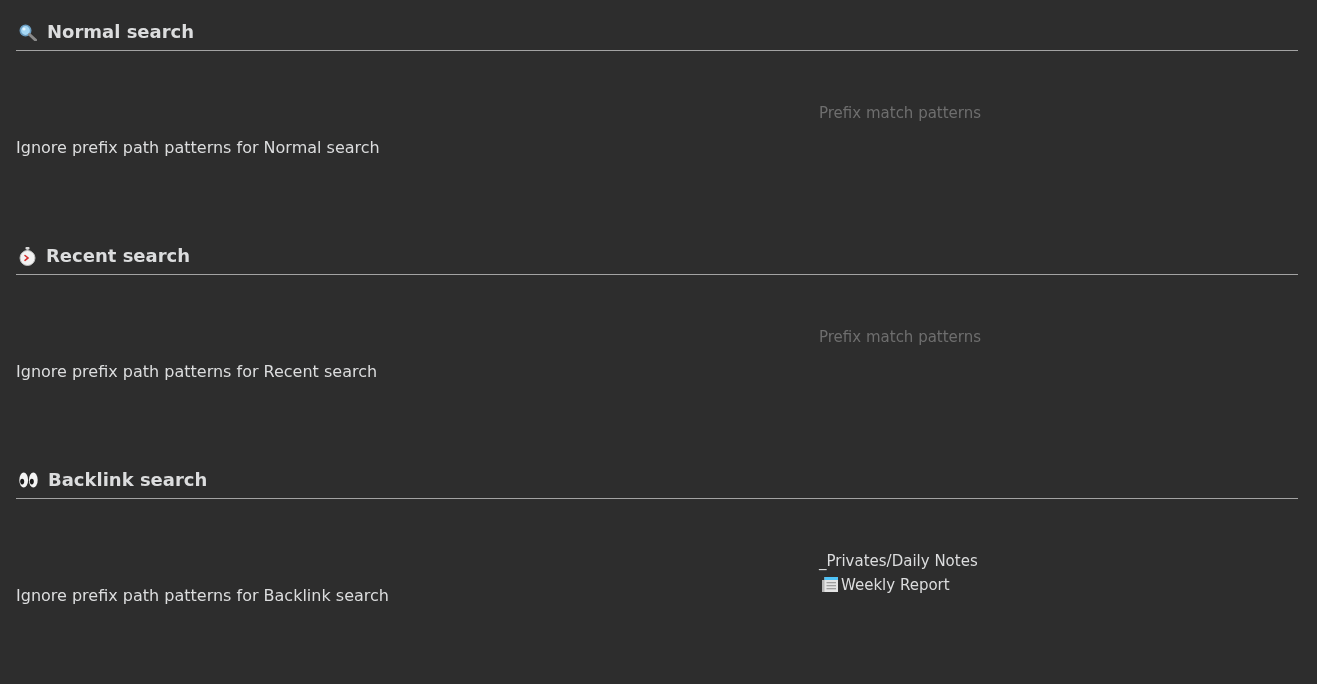 The width and height of the screenshot is (1317, 684). What do you see at coordinates (898, 561) in the screenshot?
I see `pattern-text: _Privates/Daily Notes` at bounding box center [898, 561].